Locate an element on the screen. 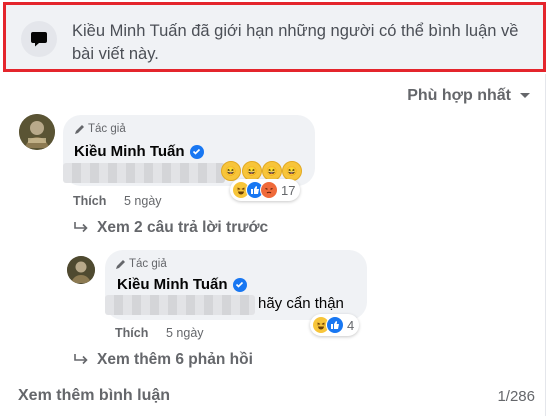  view-previous-replies-link: Xem 2 câu trả lời trước is located at coordinates (170, 228).